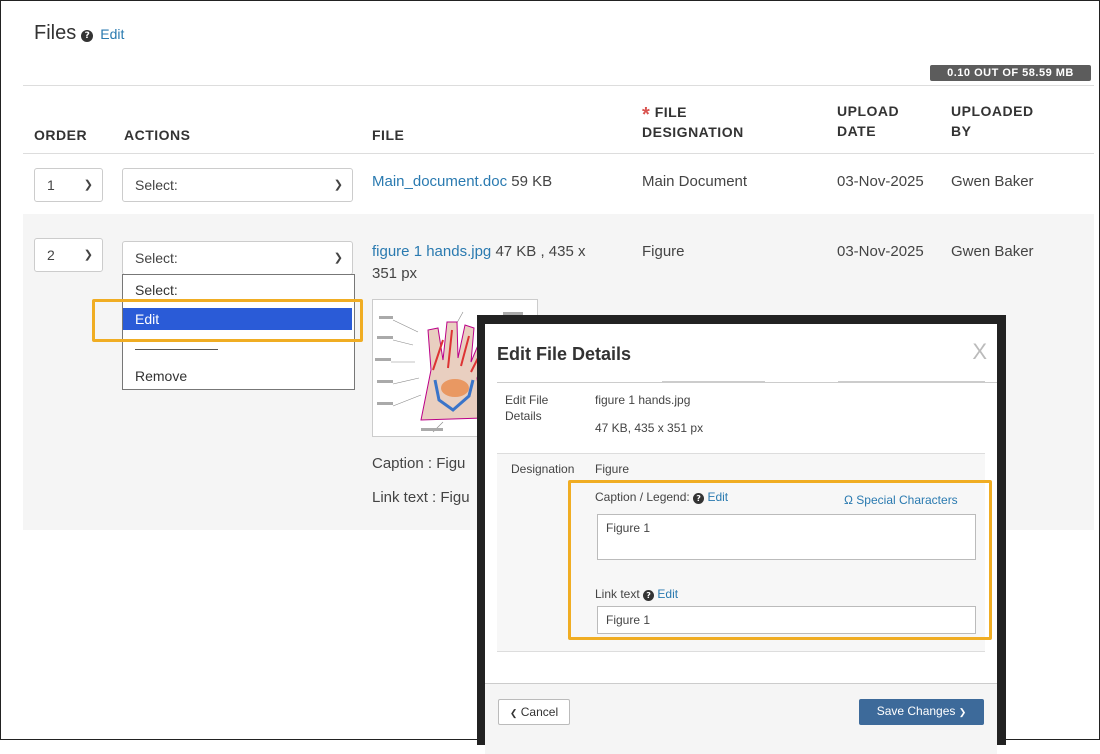 This screenshot has height=754, width=1100. What do you see at coordinates (1010, 73) in the screenshot?
I see `storage-quota-badge: 0.10 OUT OF 58.59 MB` at bounding box center [1010, 73].